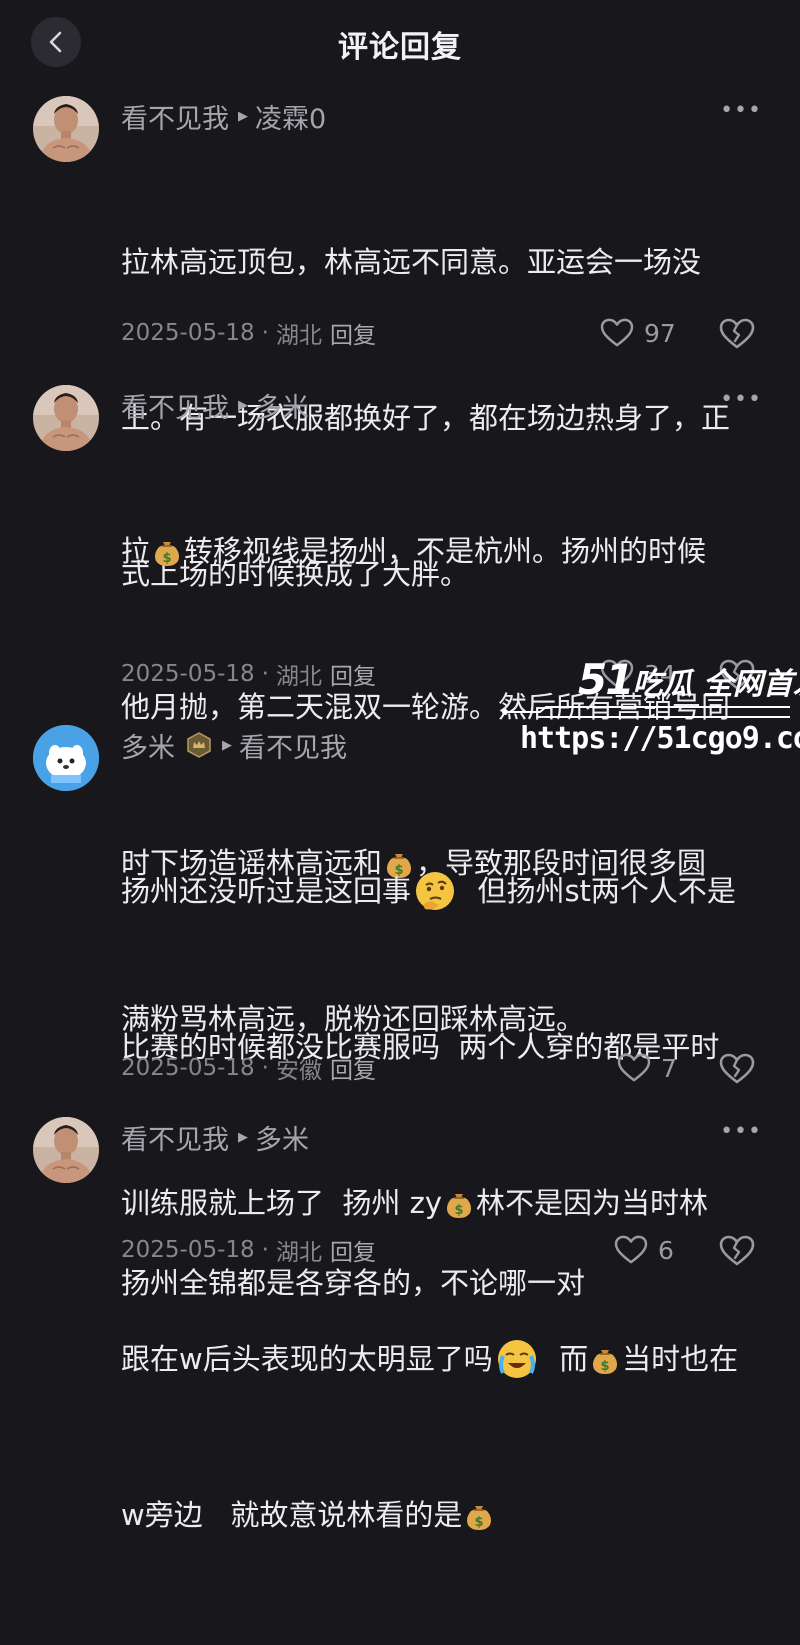  I want to click on comment-header: 多米 ▶ 看不见我, so click(234, 745).